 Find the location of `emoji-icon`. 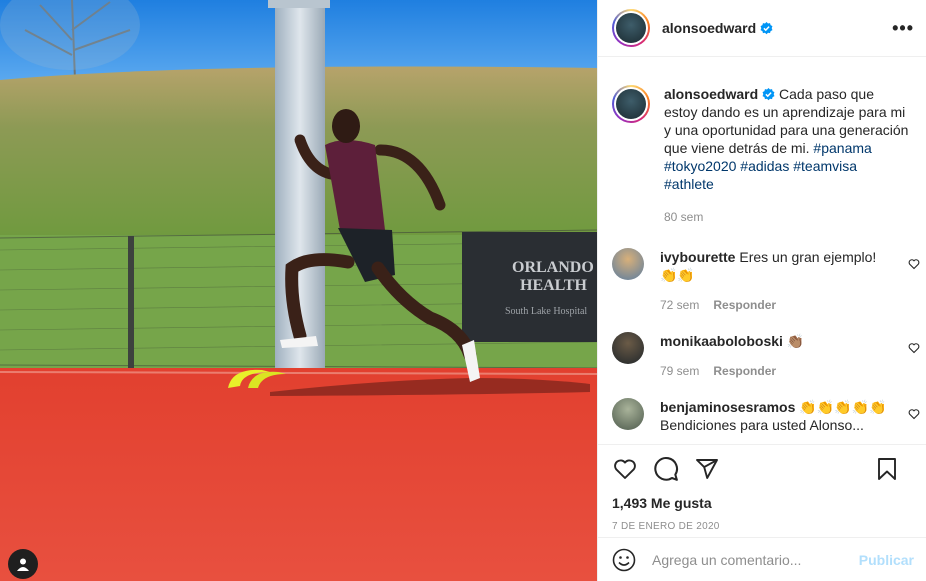

emoji-icon is located at coordinates (624, 560).